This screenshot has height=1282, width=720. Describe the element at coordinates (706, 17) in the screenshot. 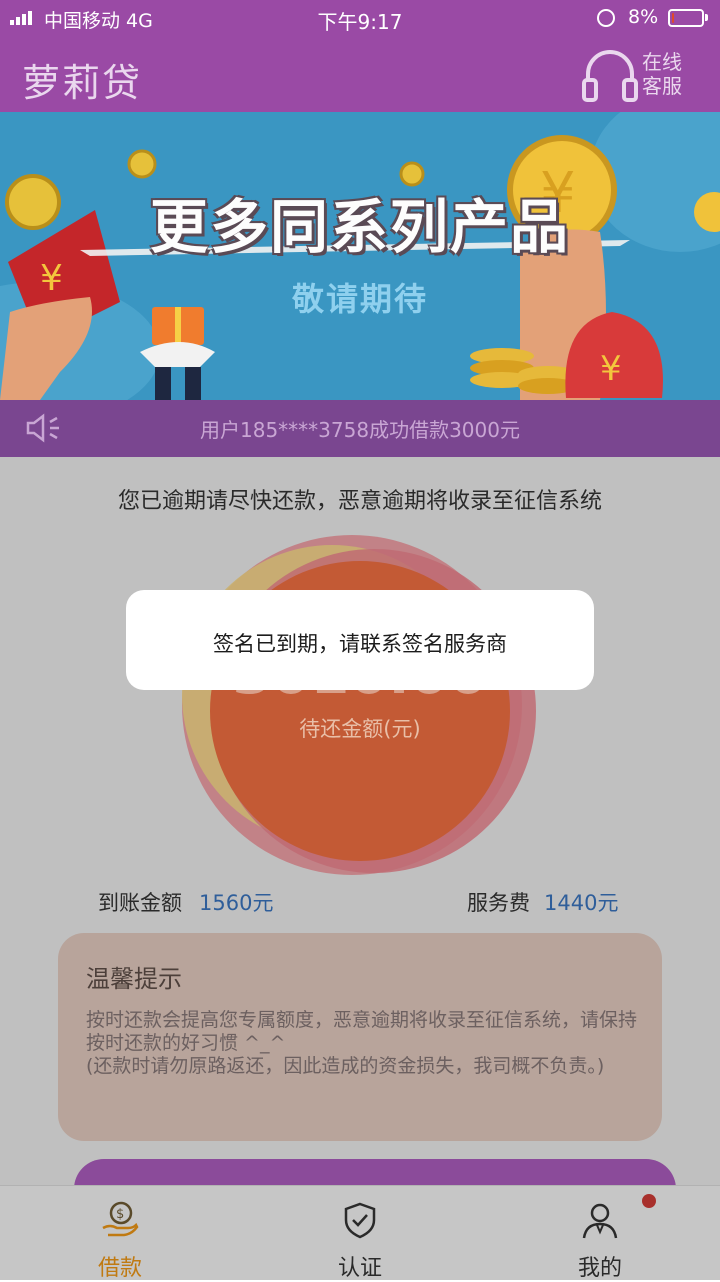

I see `battery-cap` at that location.